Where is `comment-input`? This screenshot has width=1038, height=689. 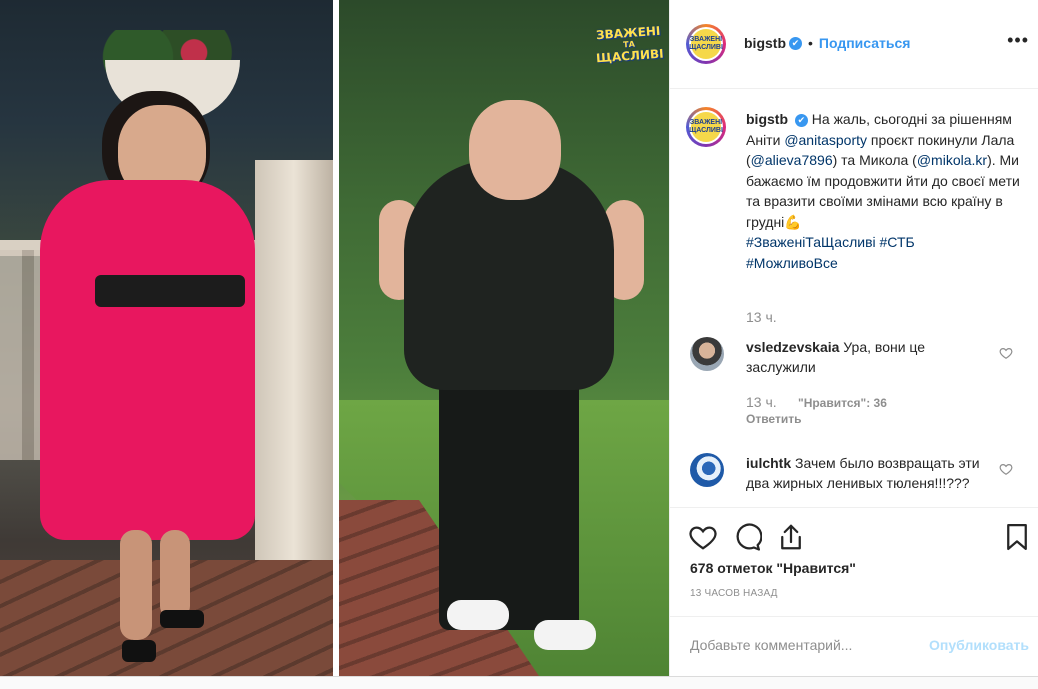
comment-input is located at coordinates (800, 645).